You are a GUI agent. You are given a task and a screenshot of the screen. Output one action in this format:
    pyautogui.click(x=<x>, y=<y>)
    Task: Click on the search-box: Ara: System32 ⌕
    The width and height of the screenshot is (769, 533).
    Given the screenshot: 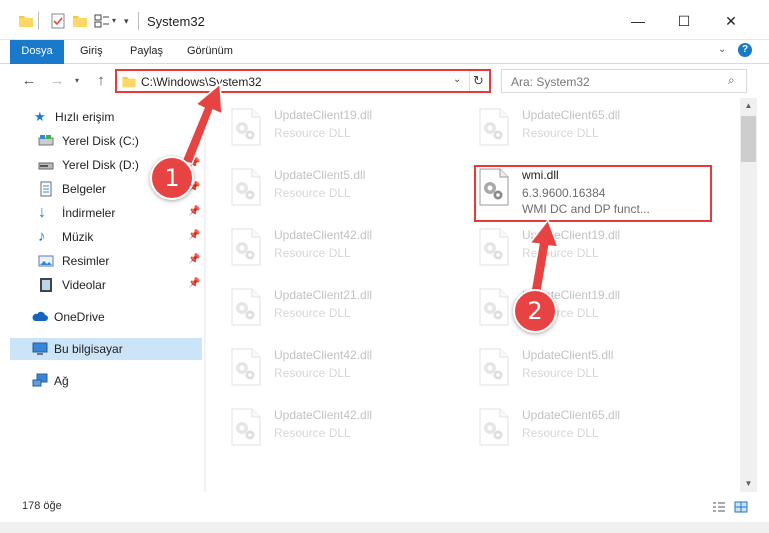 What is the action you would take?
    pyautogui.click(x=624, y=81)
    